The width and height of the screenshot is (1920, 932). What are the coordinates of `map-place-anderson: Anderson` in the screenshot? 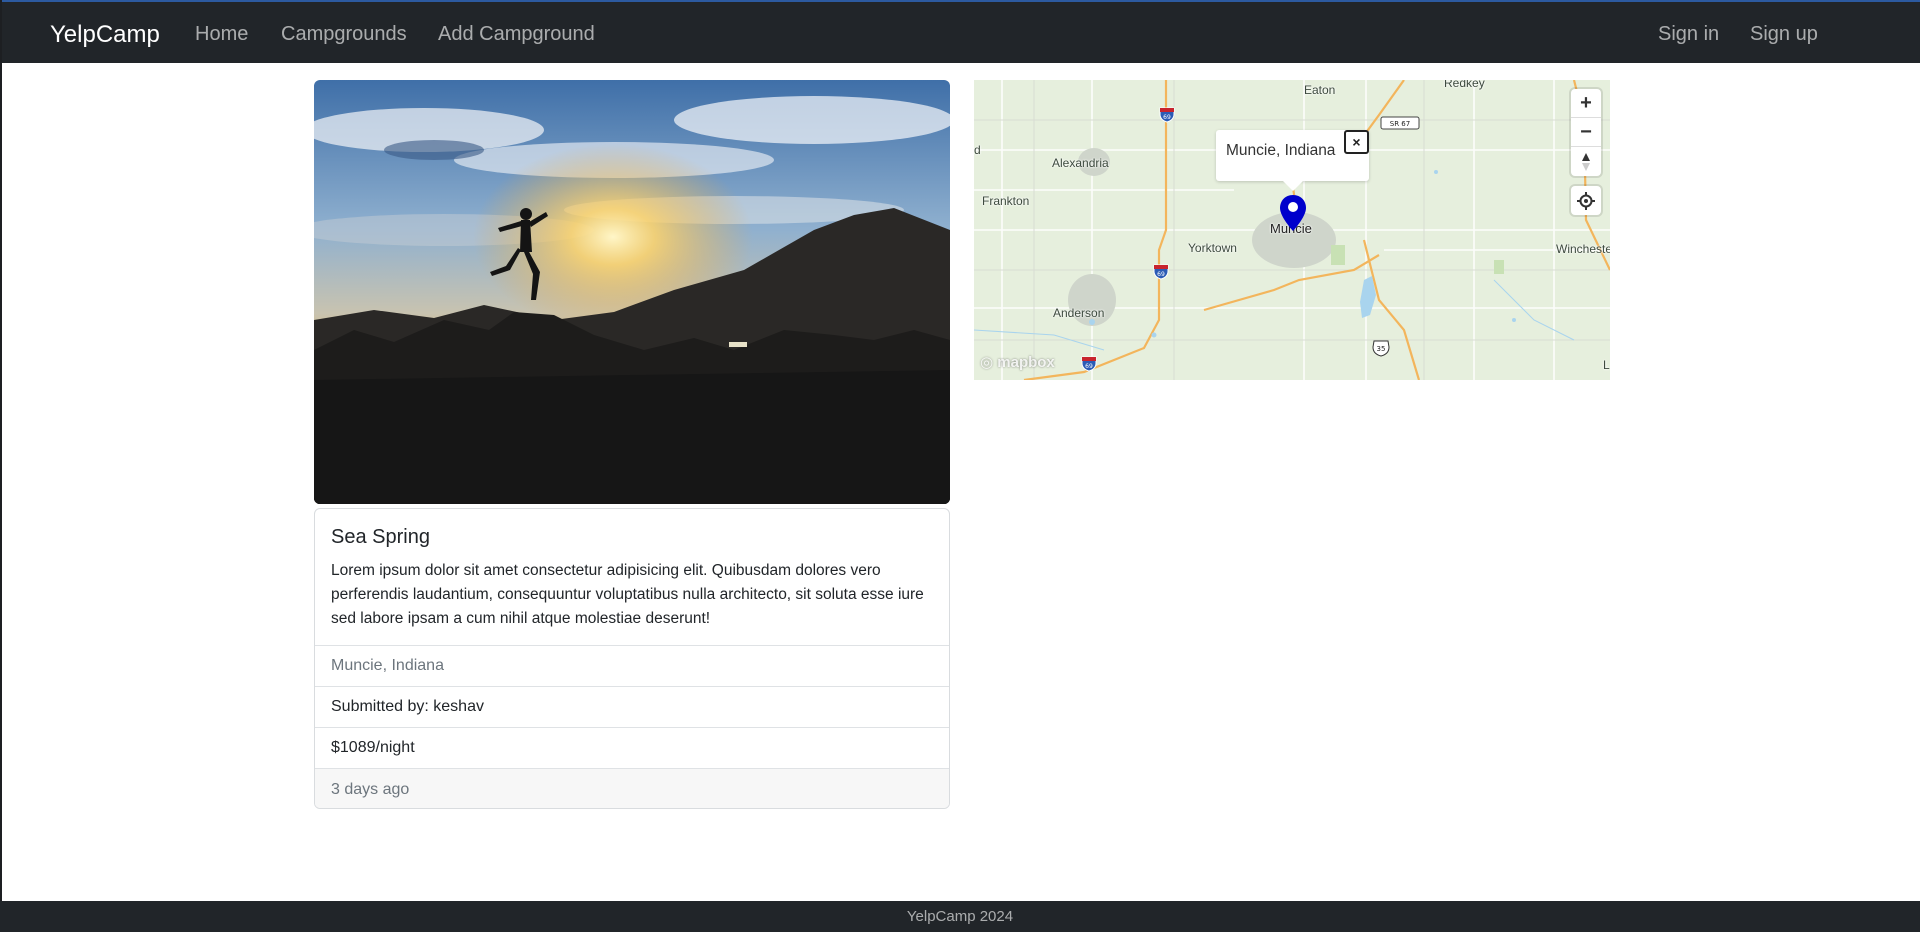 It's located at (1079, 313).